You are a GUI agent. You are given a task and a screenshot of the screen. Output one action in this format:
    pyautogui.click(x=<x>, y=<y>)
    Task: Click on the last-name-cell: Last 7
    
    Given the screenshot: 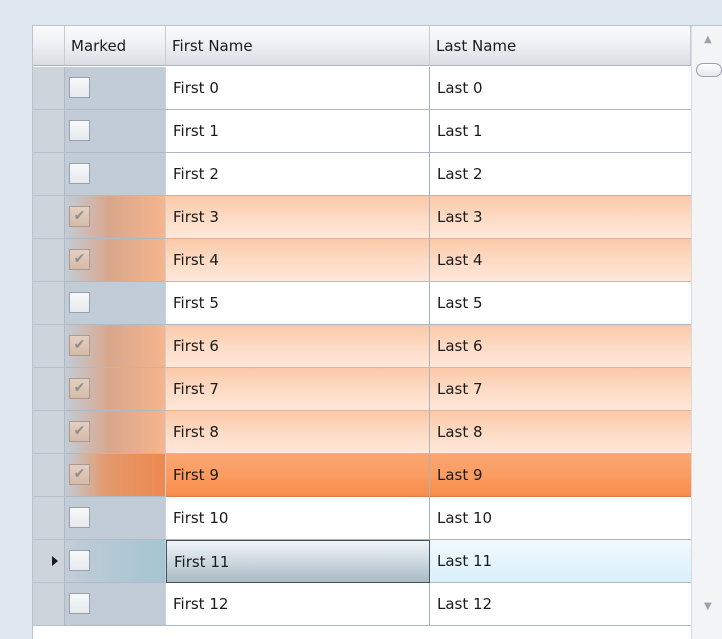 What is the action you would take?
    pyautogui.click(x=560, y=389)
    